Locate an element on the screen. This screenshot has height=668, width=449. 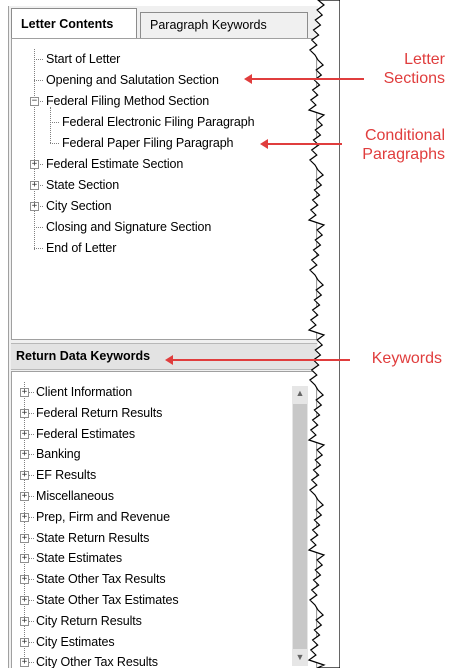
keyword-tree-item: Prep, Firm and Revenue is located at coordinates (103, 517).